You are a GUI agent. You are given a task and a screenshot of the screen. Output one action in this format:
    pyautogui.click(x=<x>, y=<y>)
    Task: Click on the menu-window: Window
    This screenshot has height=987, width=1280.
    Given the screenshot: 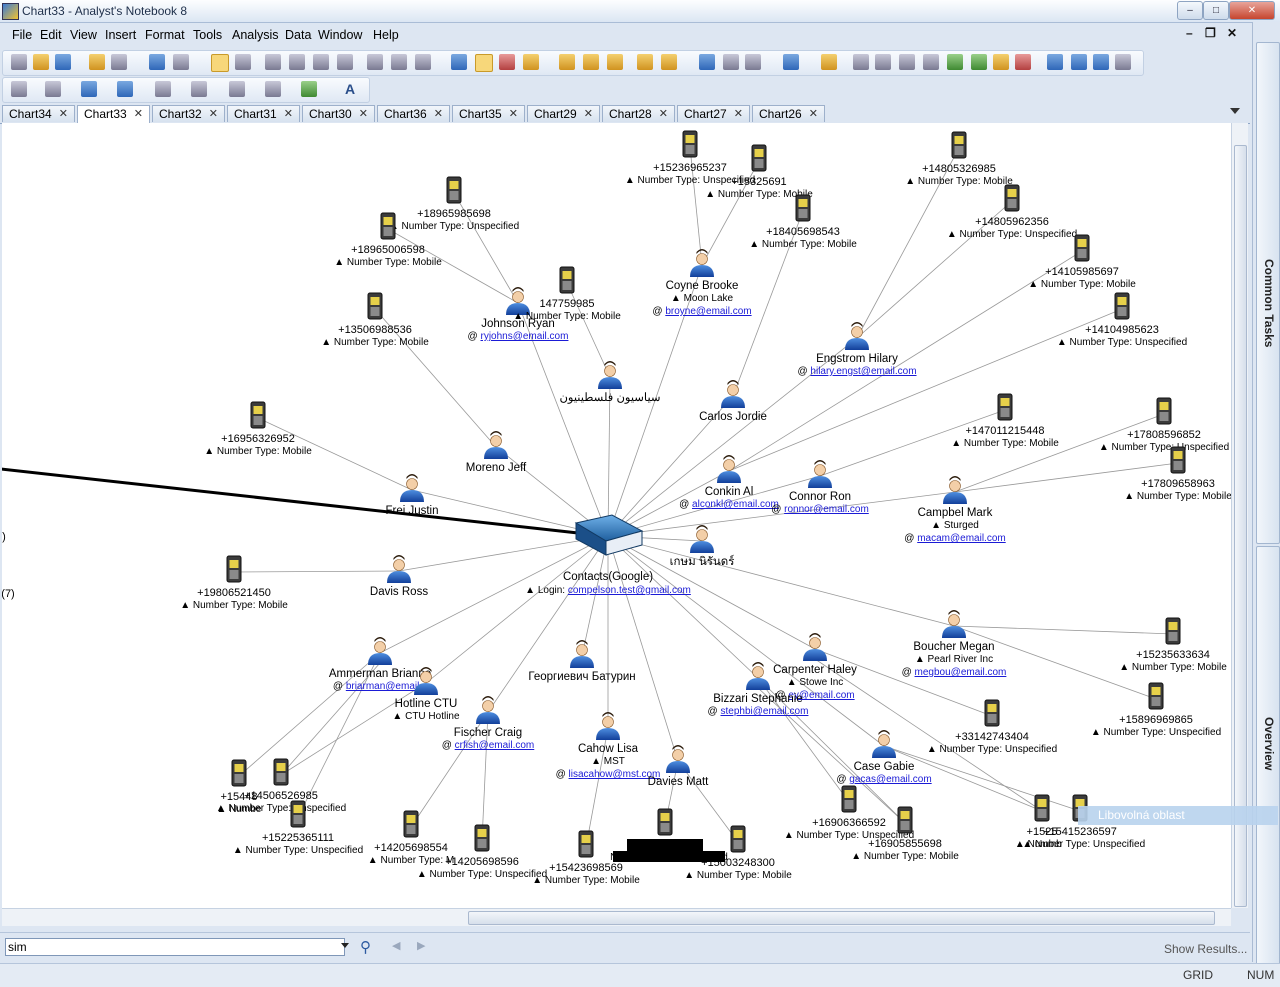 What is the action you would take?
    pyautogui.click(x=340, y=35)
    